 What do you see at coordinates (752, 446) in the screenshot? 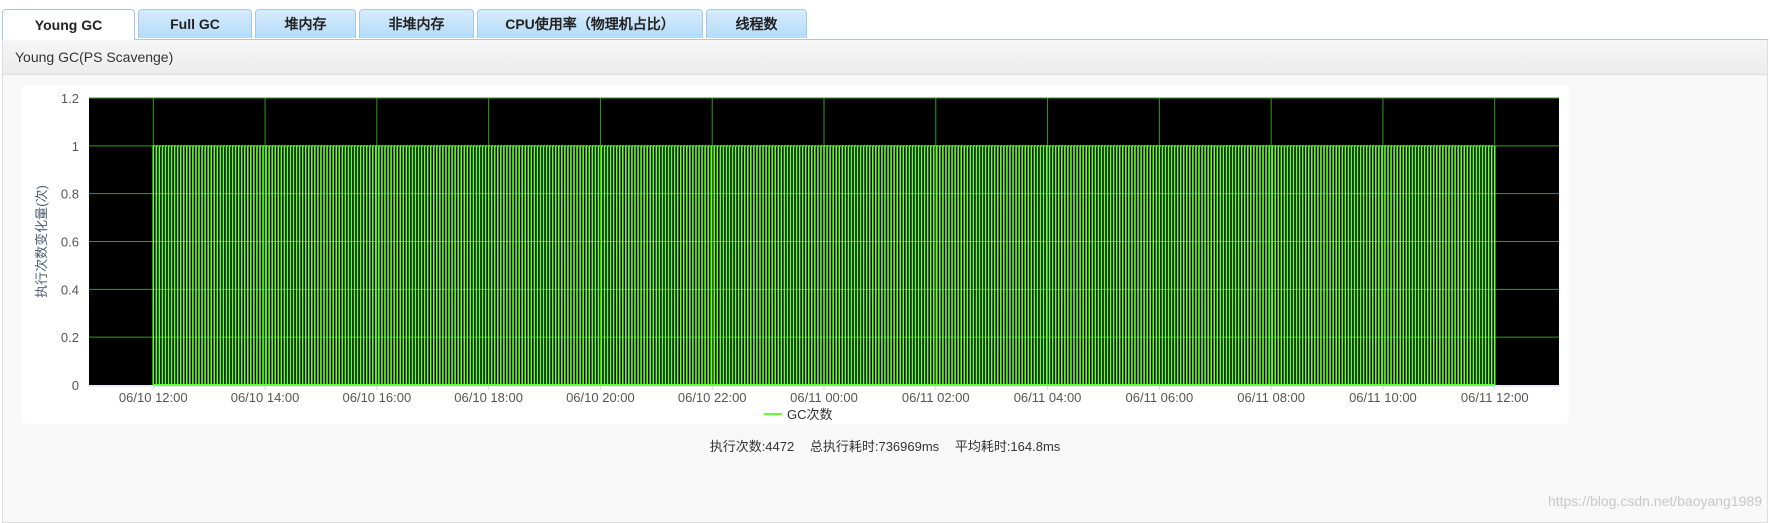
I see `gc-count-text: 执行次数:4472` at bounding box center [752, 446].